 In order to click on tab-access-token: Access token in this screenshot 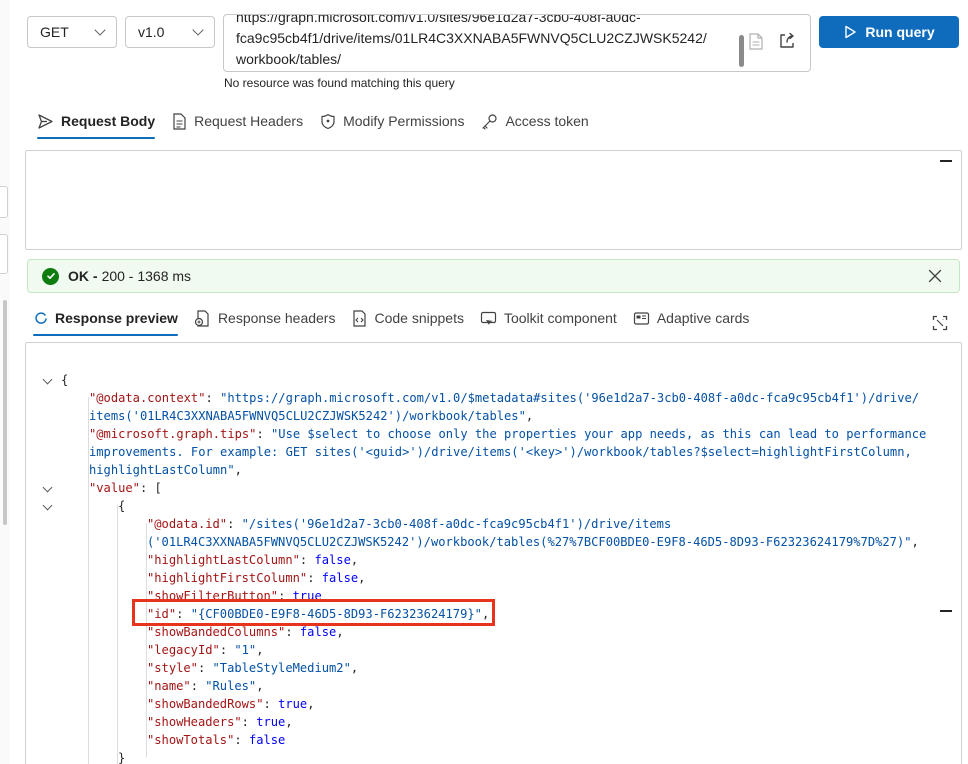, I will do `click(535, 121)`.